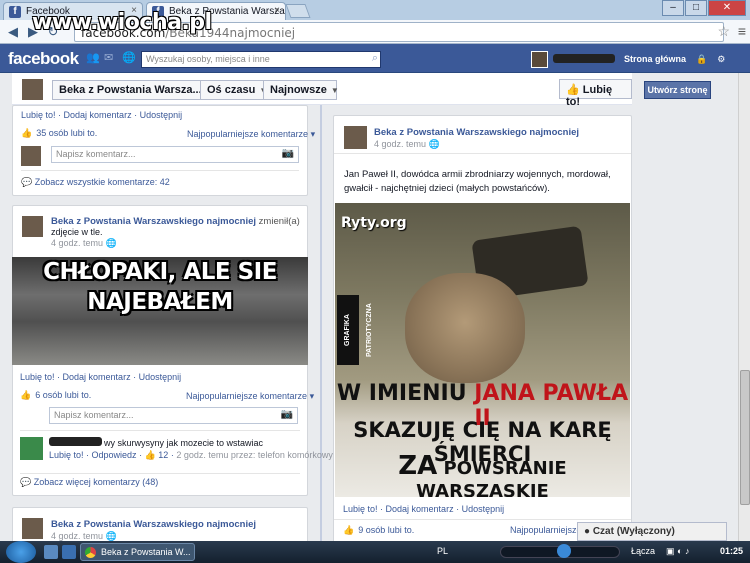 This screenshot has height=563, width=750. What do you see at coordinates (59, 133) in the screenshot?
I see `likes-summary: 👍 35 osób lubi to.` at bounding box center [59, 133].